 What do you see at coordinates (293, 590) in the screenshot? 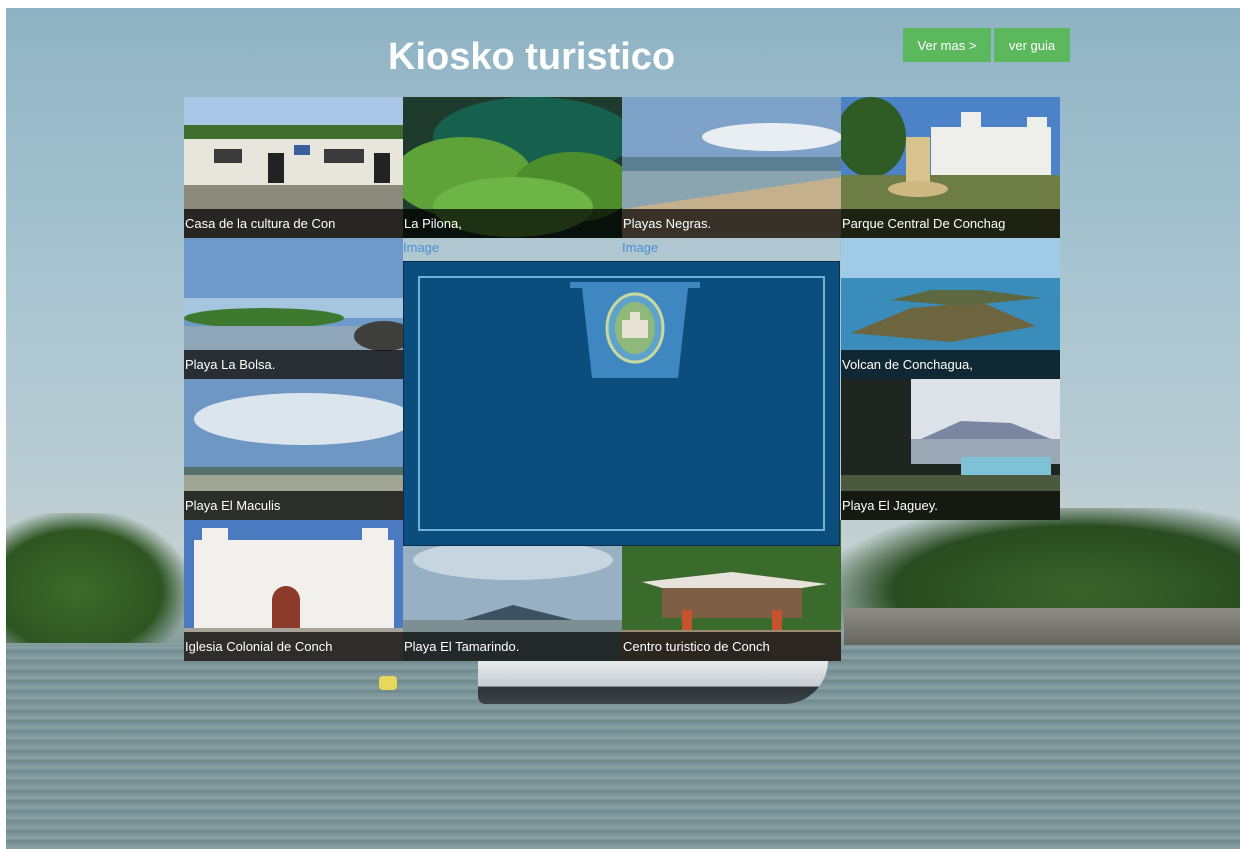
I see `tile-iglesia-colonial: Iglesia Colonial de Conch` at bounding box center [293, 590].